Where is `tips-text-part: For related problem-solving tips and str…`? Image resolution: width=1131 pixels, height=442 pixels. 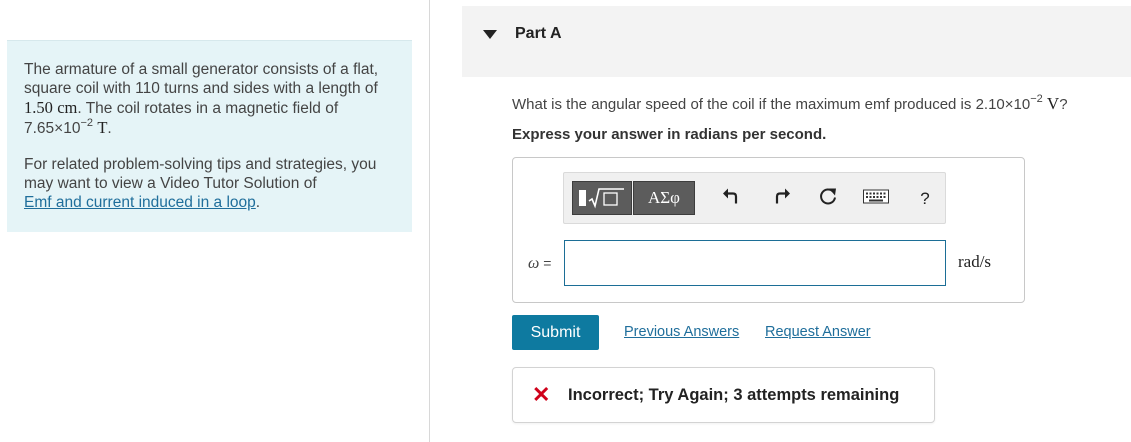 tips-text-part: For related problem-solving tips and str… is located at coordinates (200, 174).